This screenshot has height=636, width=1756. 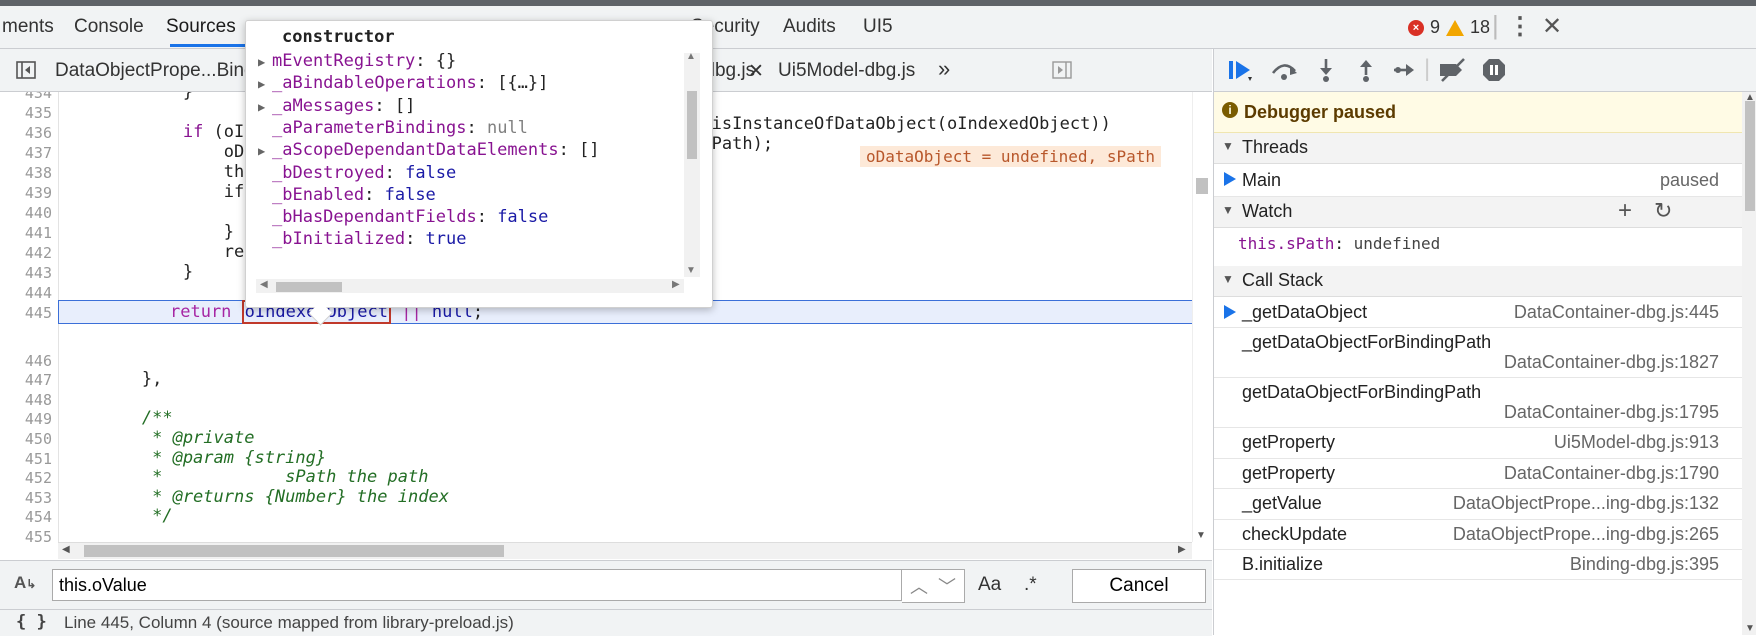 I want to click on line-number: 452, so click(x=26, y=478).